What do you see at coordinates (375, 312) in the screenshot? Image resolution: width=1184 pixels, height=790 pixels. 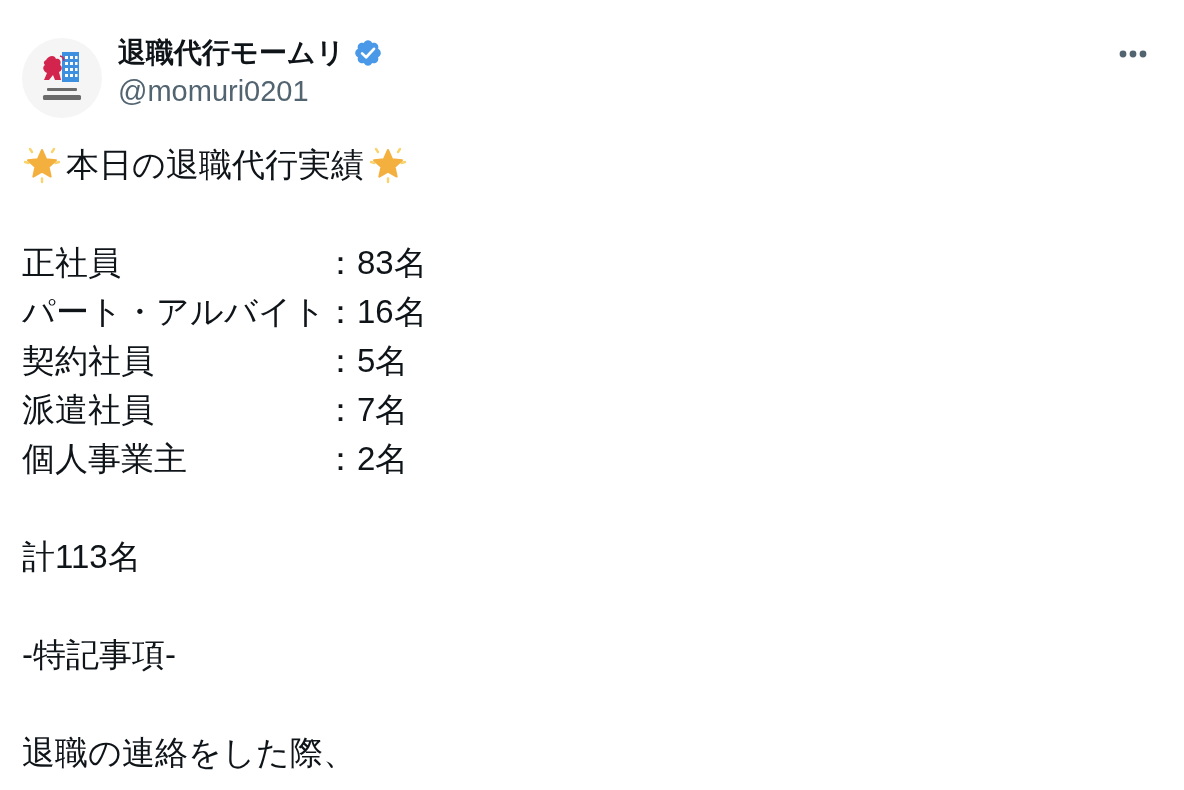 I see `category-count: ：16名` at bounding box center [375, 312].